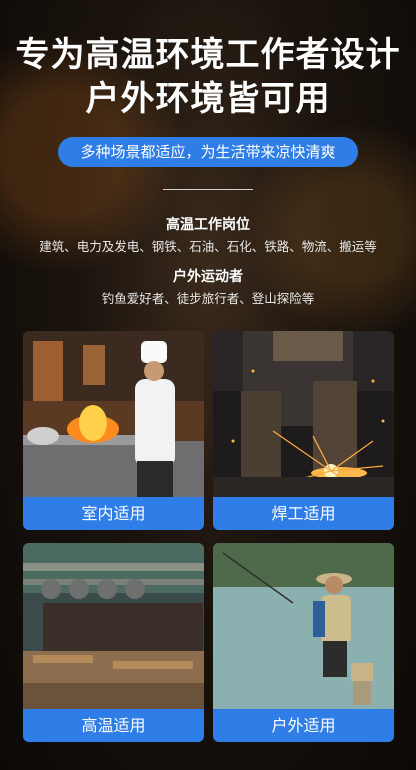  What do you see at coordinates (113, 414) in the screenshot?
I see `kitchen-chef-photo` at bounding box center [113, 414].